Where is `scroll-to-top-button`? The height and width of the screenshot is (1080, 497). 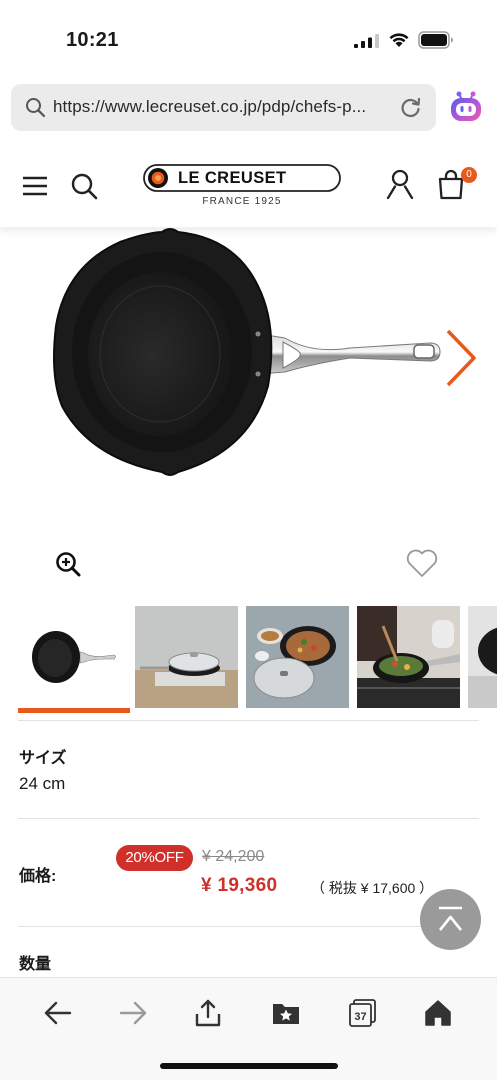
scroll-to-top-button is located at coordinates (450, 919).